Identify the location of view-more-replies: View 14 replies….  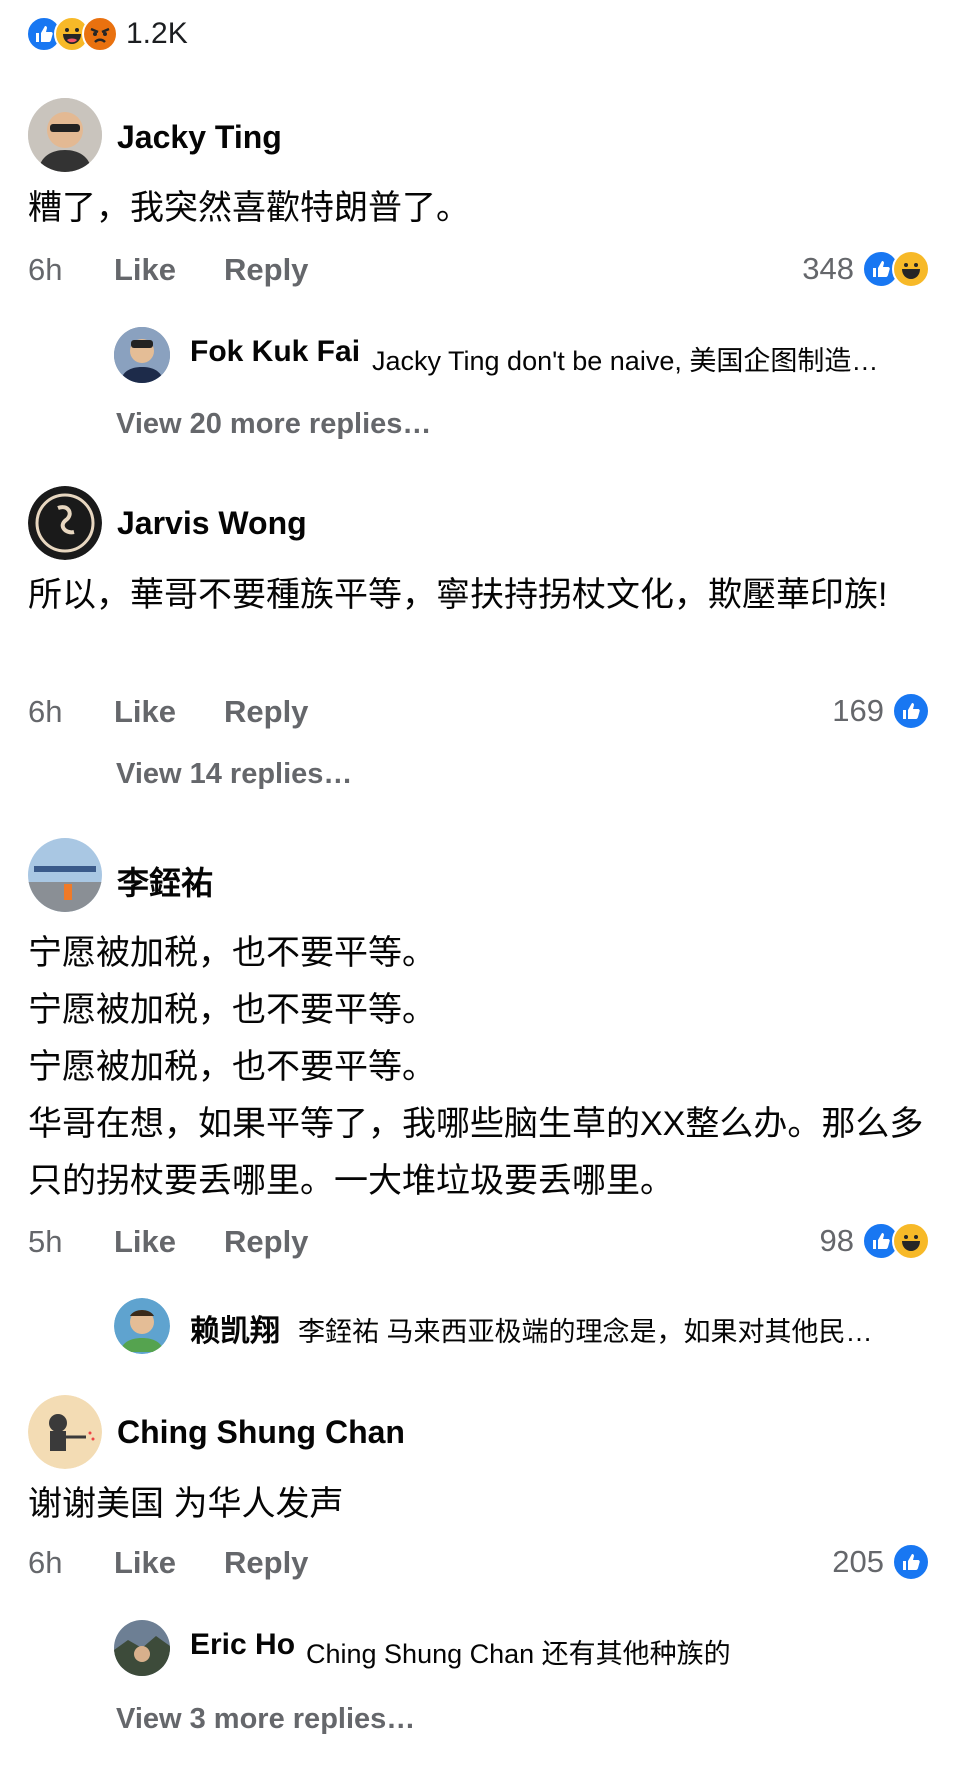
(234, 774).